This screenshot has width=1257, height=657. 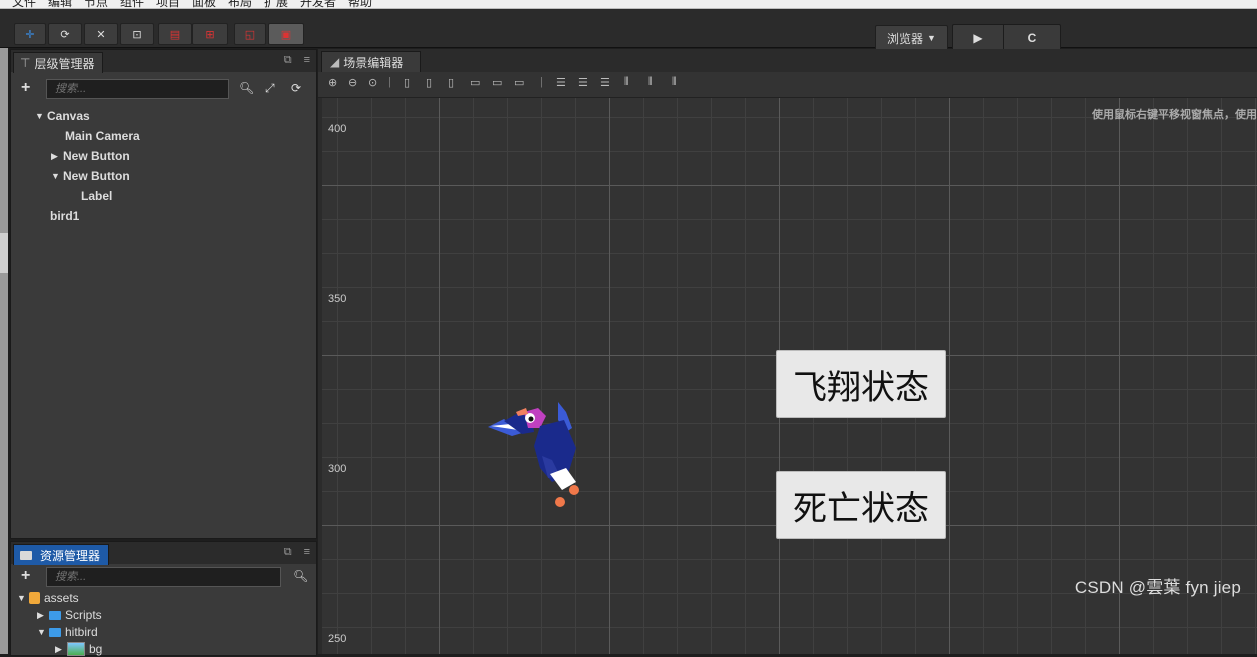 I want to click on tree-item-label: Label, so click(x=90, y=196).